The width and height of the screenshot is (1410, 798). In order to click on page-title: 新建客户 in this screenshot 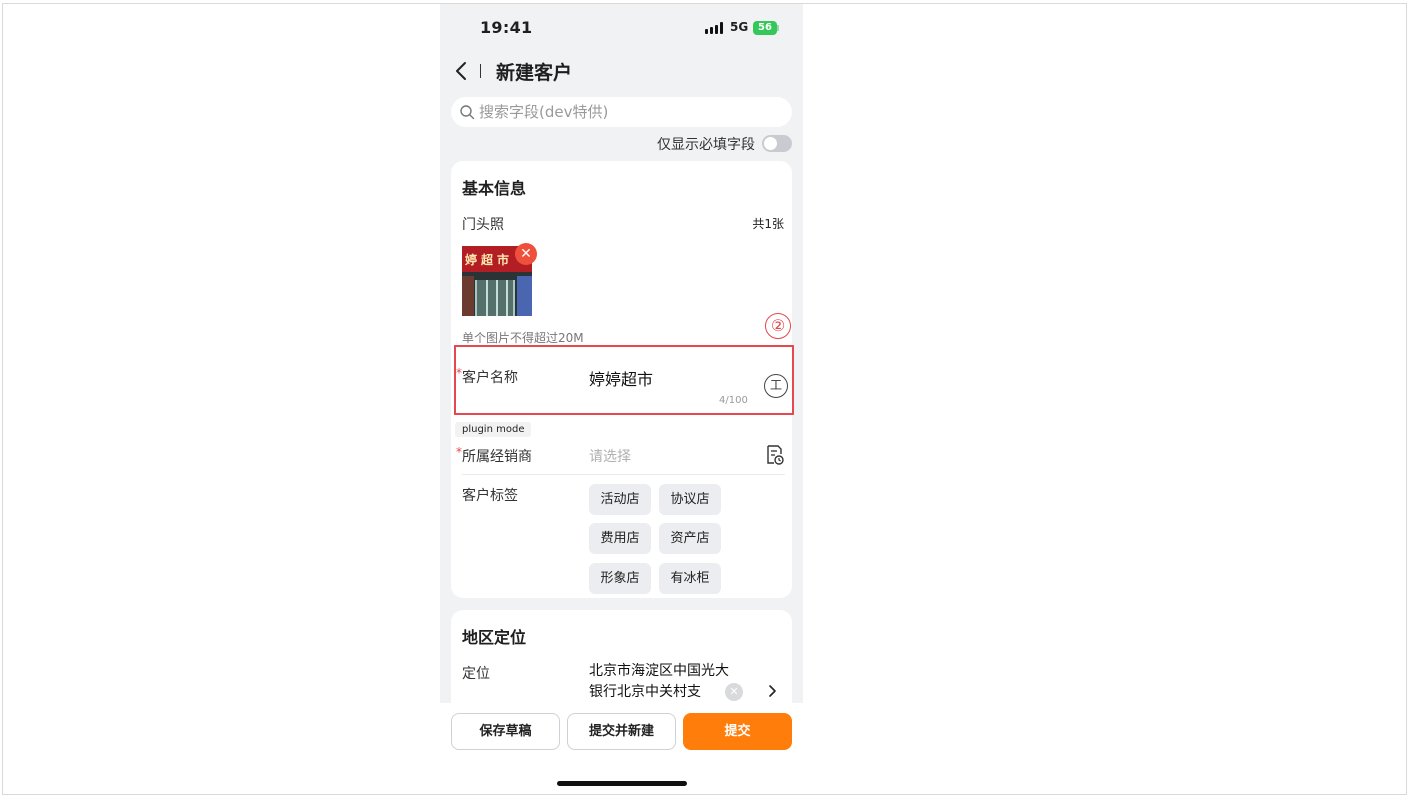, I will do `click(534, 73)`.